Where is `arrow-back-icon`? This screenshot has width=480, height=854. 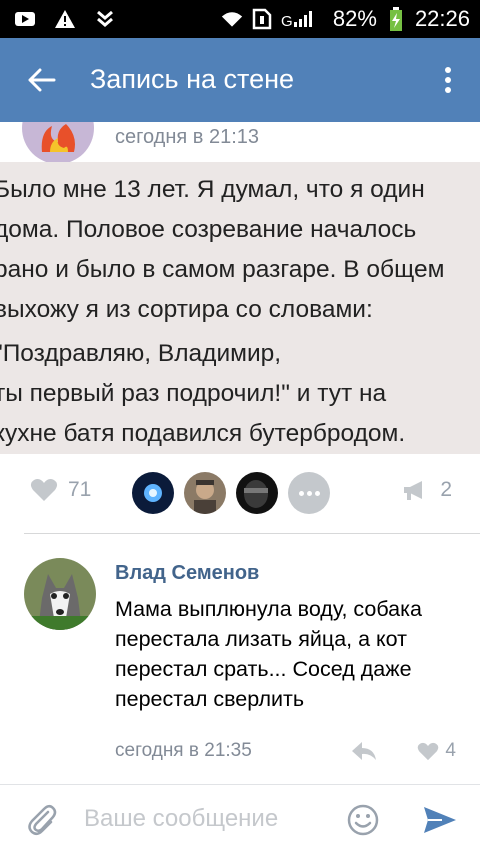 arrow-back-icon is located at coordinates (42, 80).